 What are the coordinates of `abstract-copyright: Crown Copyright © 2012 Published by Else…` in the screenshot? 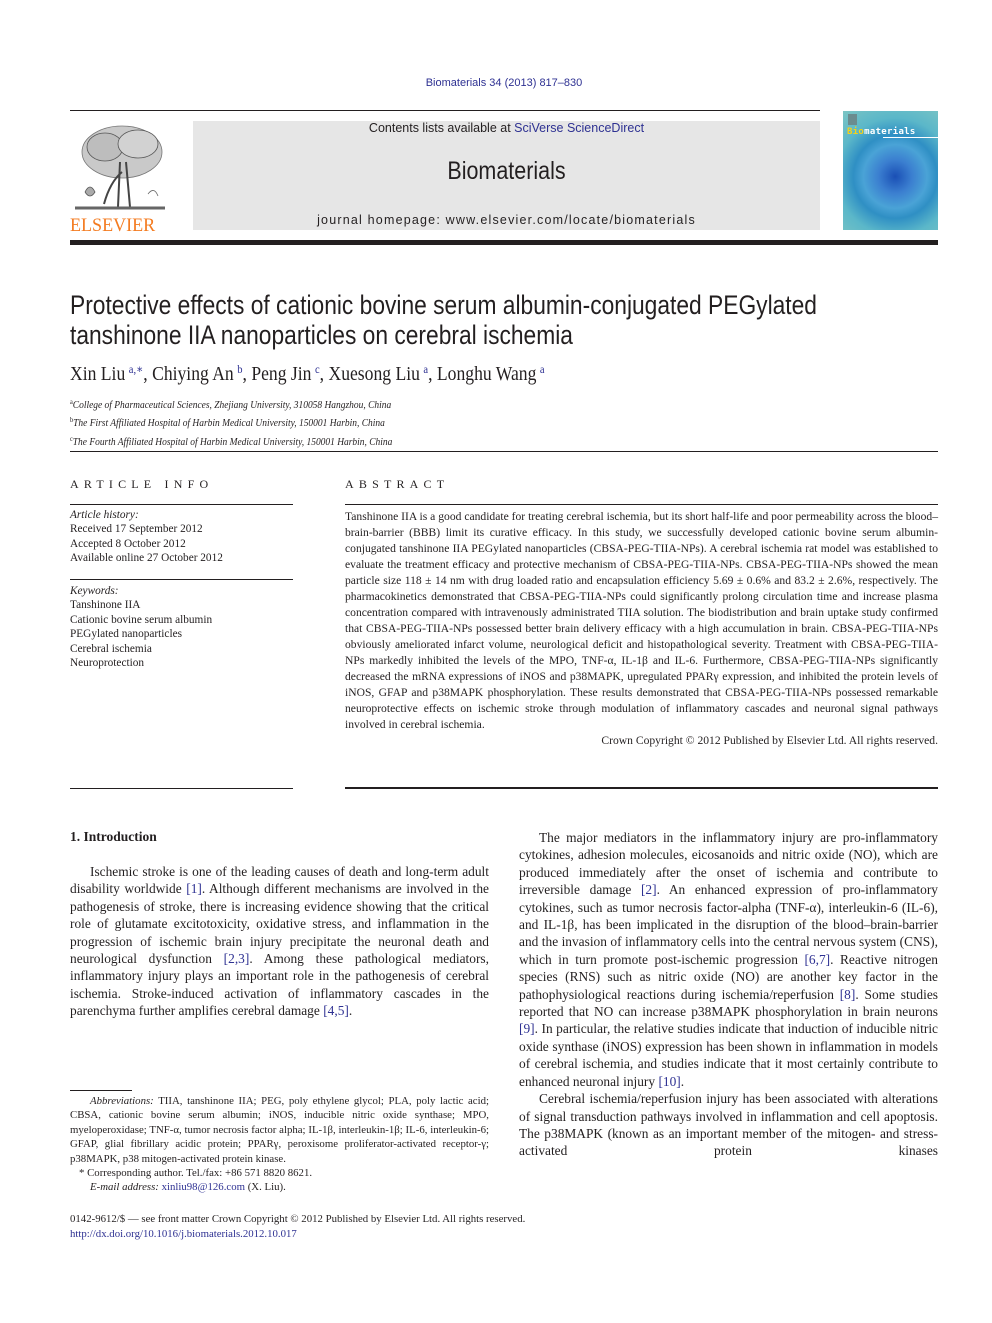 It's located at (769, 740).